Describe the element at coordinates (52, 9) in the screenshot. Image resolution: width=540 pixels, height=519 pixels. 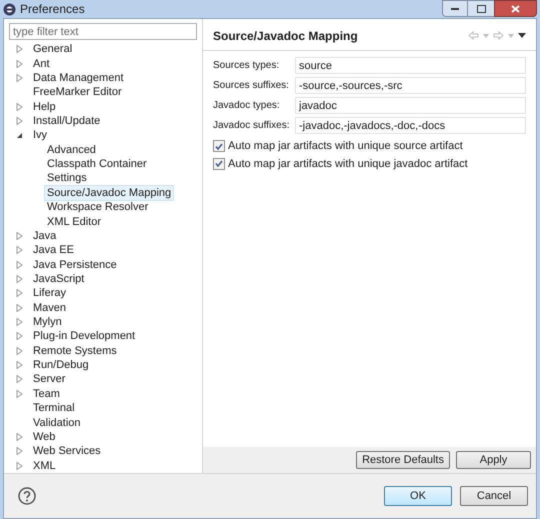
I see `window-title: Preferences` at that location.